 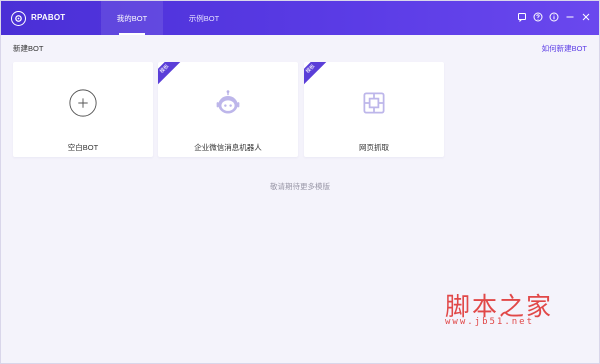 What do you see at coordinates (300, 18) in the screenshot?
I see `title-bar: RPABOT 我的BOT 示例BOT` at bounding box center [300, 18].